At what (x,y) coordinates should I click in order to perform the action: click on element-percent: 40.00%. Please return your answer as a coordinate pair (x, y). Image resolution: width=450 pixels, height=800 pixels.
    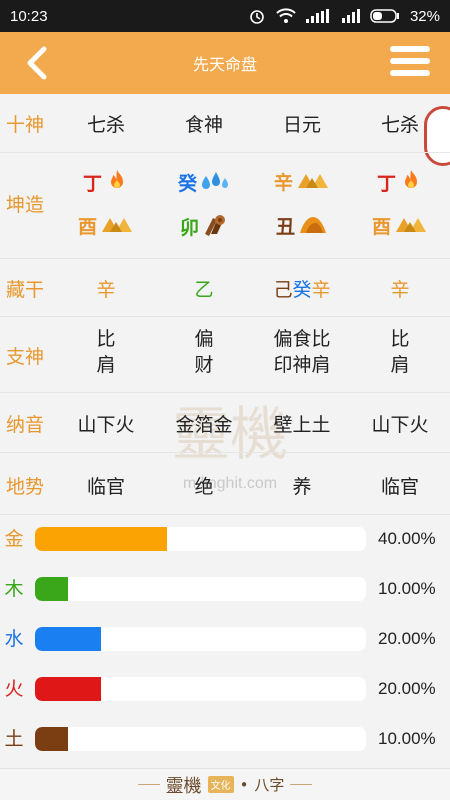
    Looking at the image, I should click on (407, 538).